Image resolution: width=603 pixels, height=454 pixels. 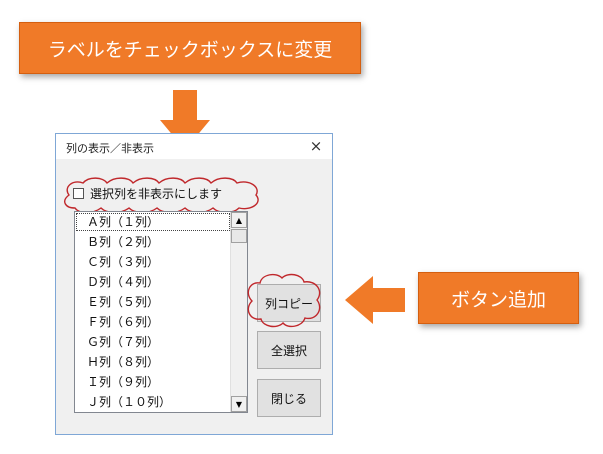 What do you see at coordinates (153, 282) in the screenshot?
I see `list-item: Ｄ列（４列）` at bounding box center [153, 282].